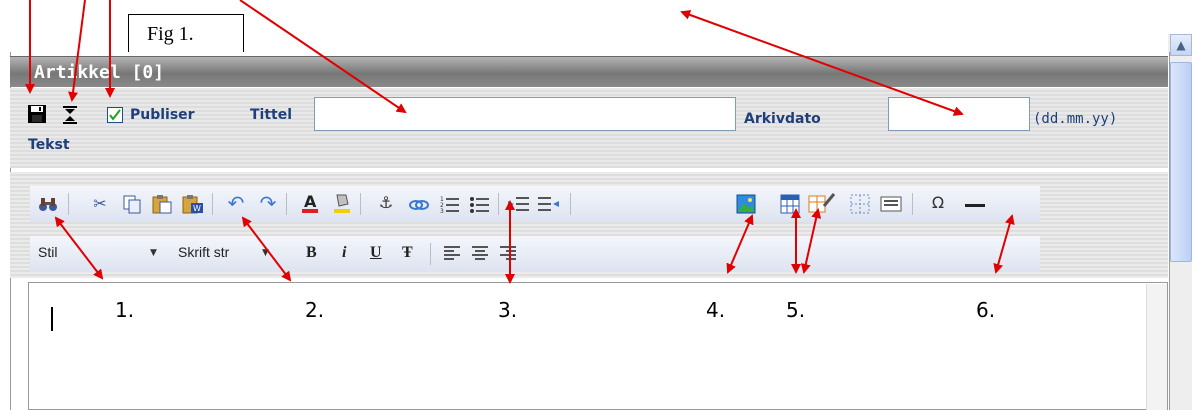 This screenshot has width=1194, height=410. Describe the element at coordinates (811, 241) in the screenshot. I see `arrow-5b` at that location.